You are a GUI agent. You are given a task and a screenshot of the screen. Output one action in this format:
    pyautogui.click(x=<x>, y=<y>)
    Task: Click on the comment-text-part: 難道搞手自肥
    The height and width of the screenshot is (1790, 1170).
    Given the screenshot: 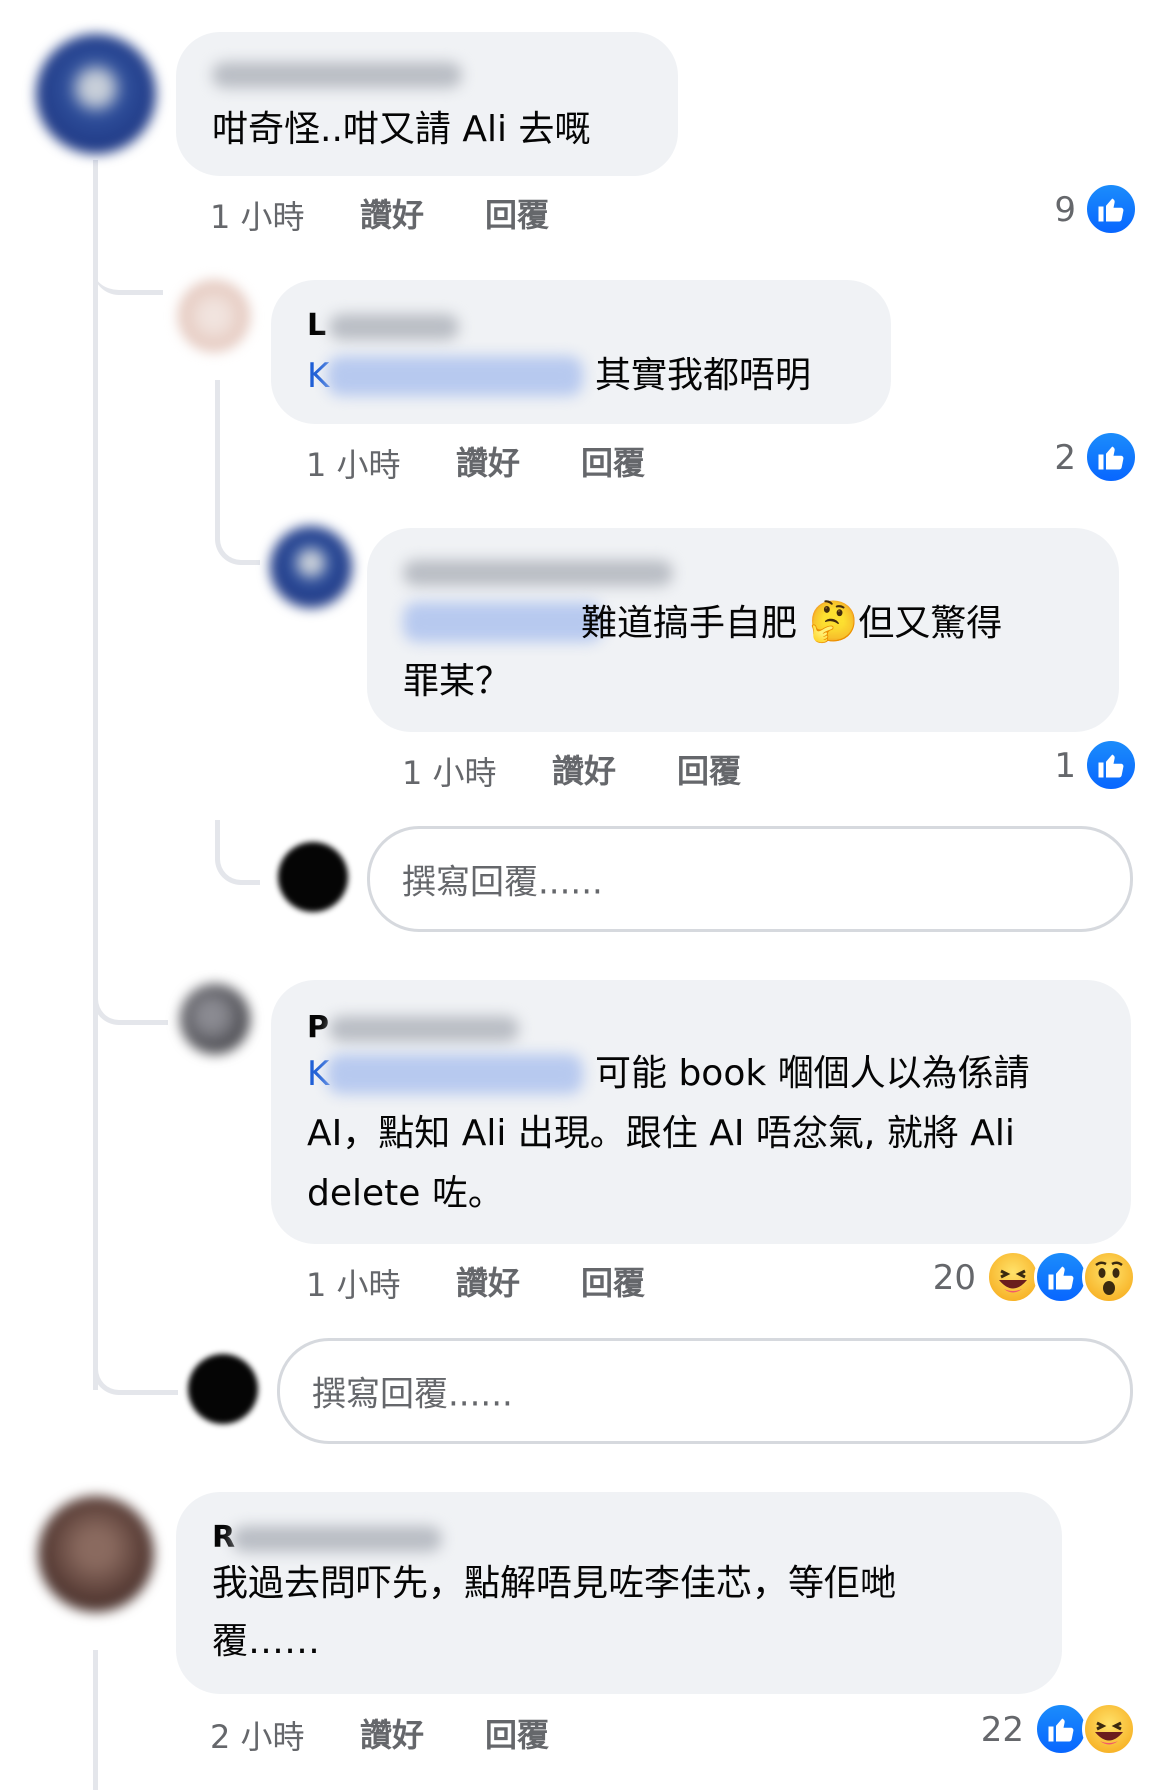 What is the action you would take?
    pyautogui.click(x=689, y=623)
    